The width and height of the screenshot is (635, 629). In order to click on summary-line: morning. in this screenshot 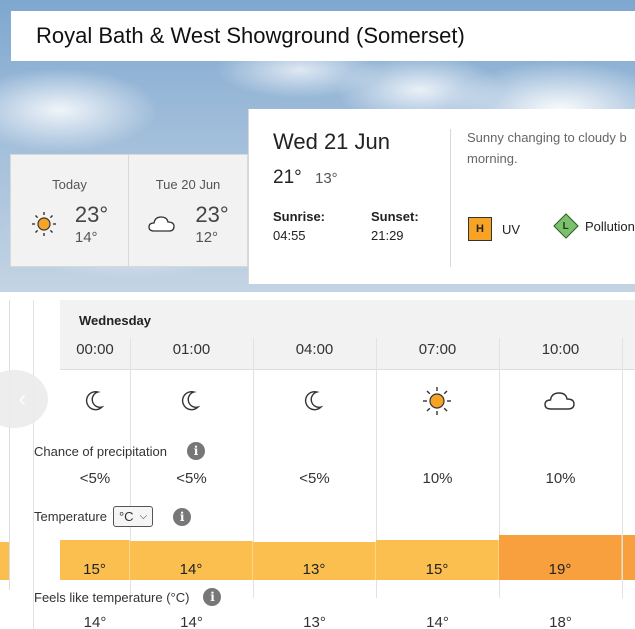, I will do `click(492, 158)`.